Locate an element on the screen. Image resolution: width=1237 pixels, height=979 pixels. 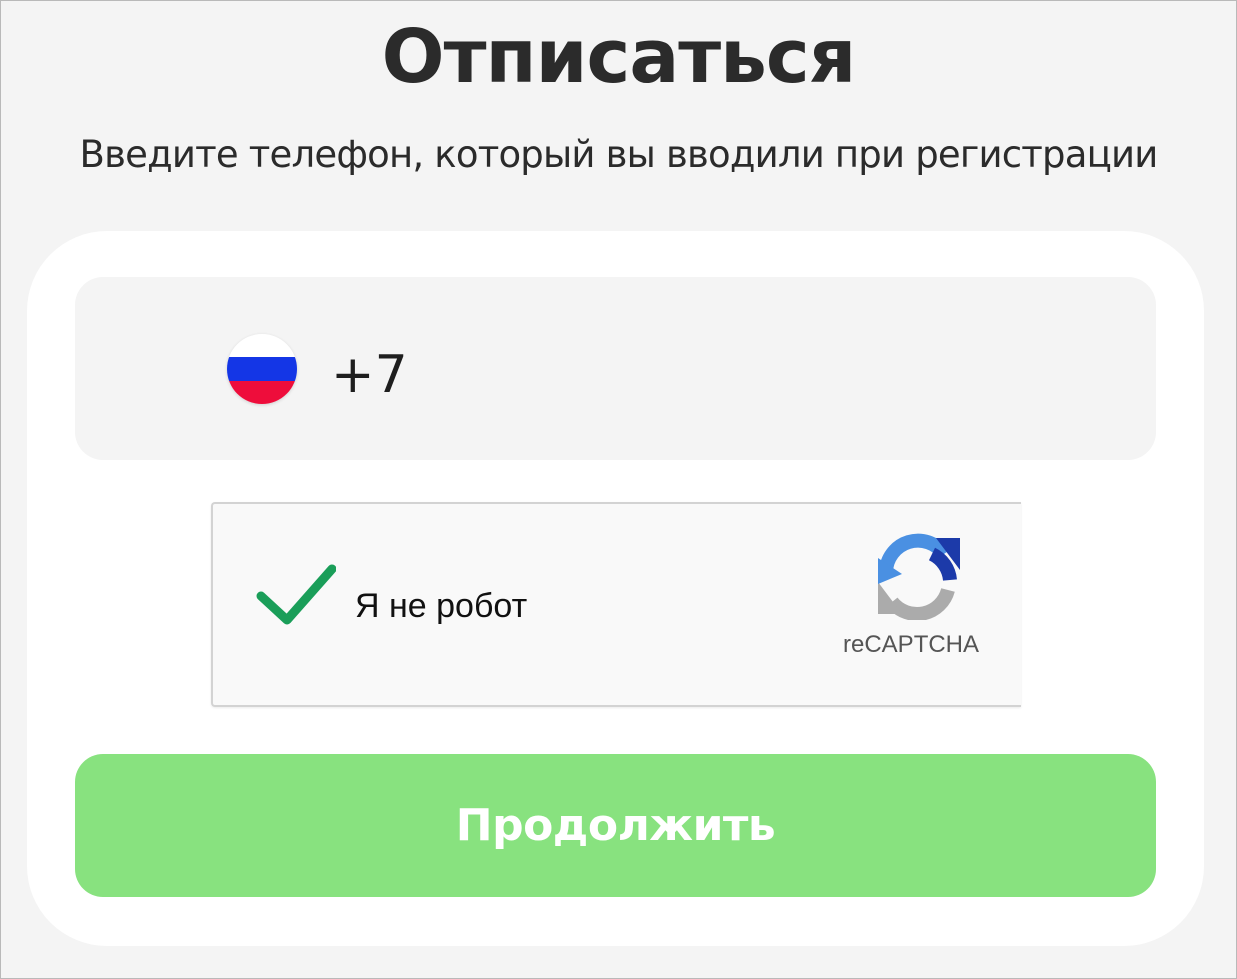
continue-button: Продолжить is located at coordinates (615, 825).